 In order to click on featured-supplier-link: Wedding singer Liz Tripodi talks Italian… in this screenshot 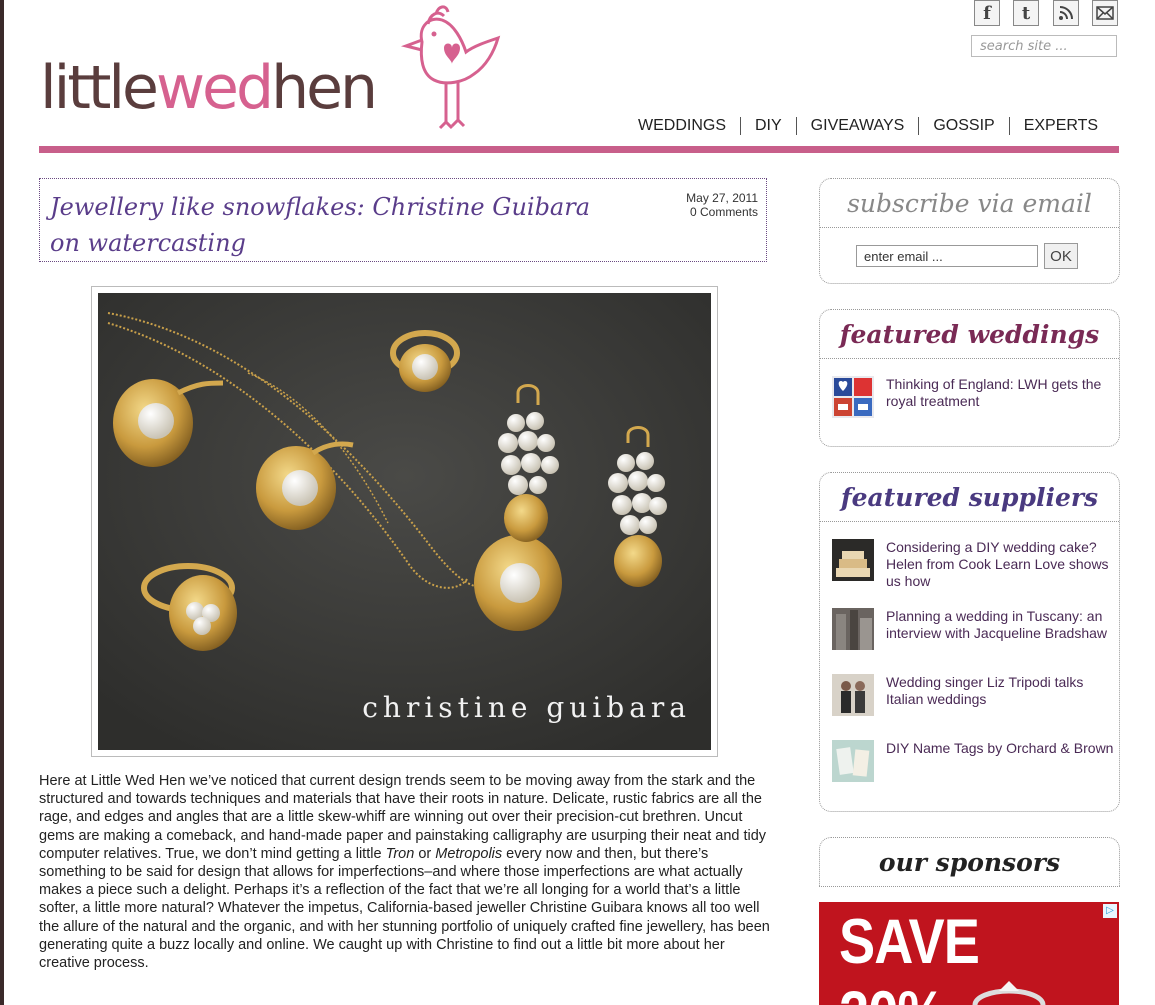, I will do `click(1000, 695)`.